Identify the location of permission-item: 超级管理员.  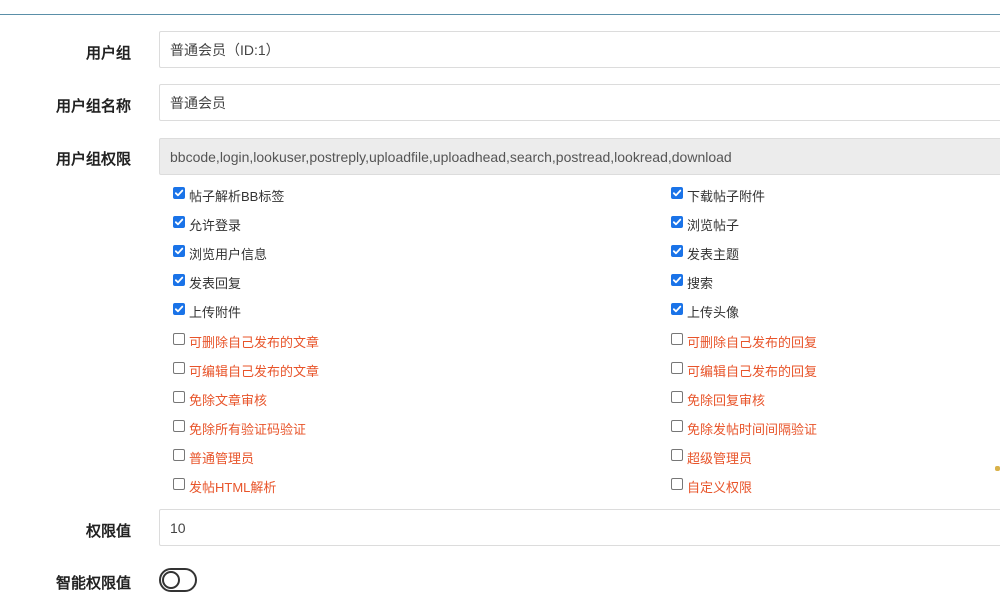
(711, 457).